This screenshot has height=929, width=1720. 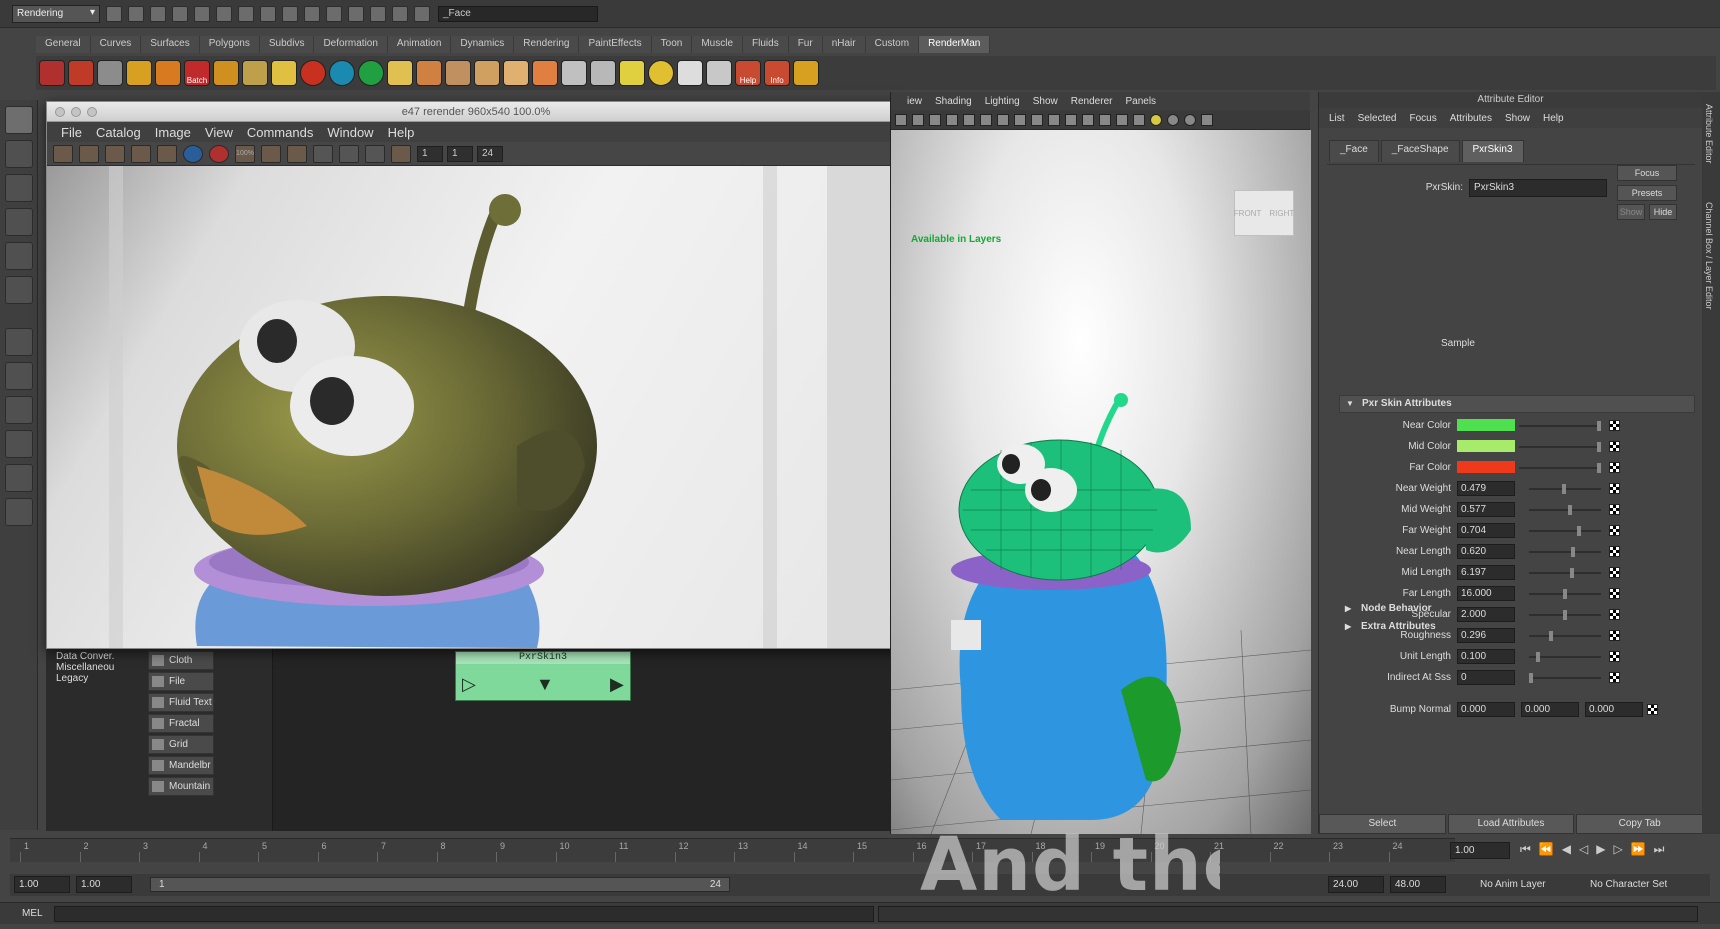 What do you see at coordinates (1045, 101) in the screenshot?
I see `viewport-menu-show: Show` at bounding box center [1045, 101].